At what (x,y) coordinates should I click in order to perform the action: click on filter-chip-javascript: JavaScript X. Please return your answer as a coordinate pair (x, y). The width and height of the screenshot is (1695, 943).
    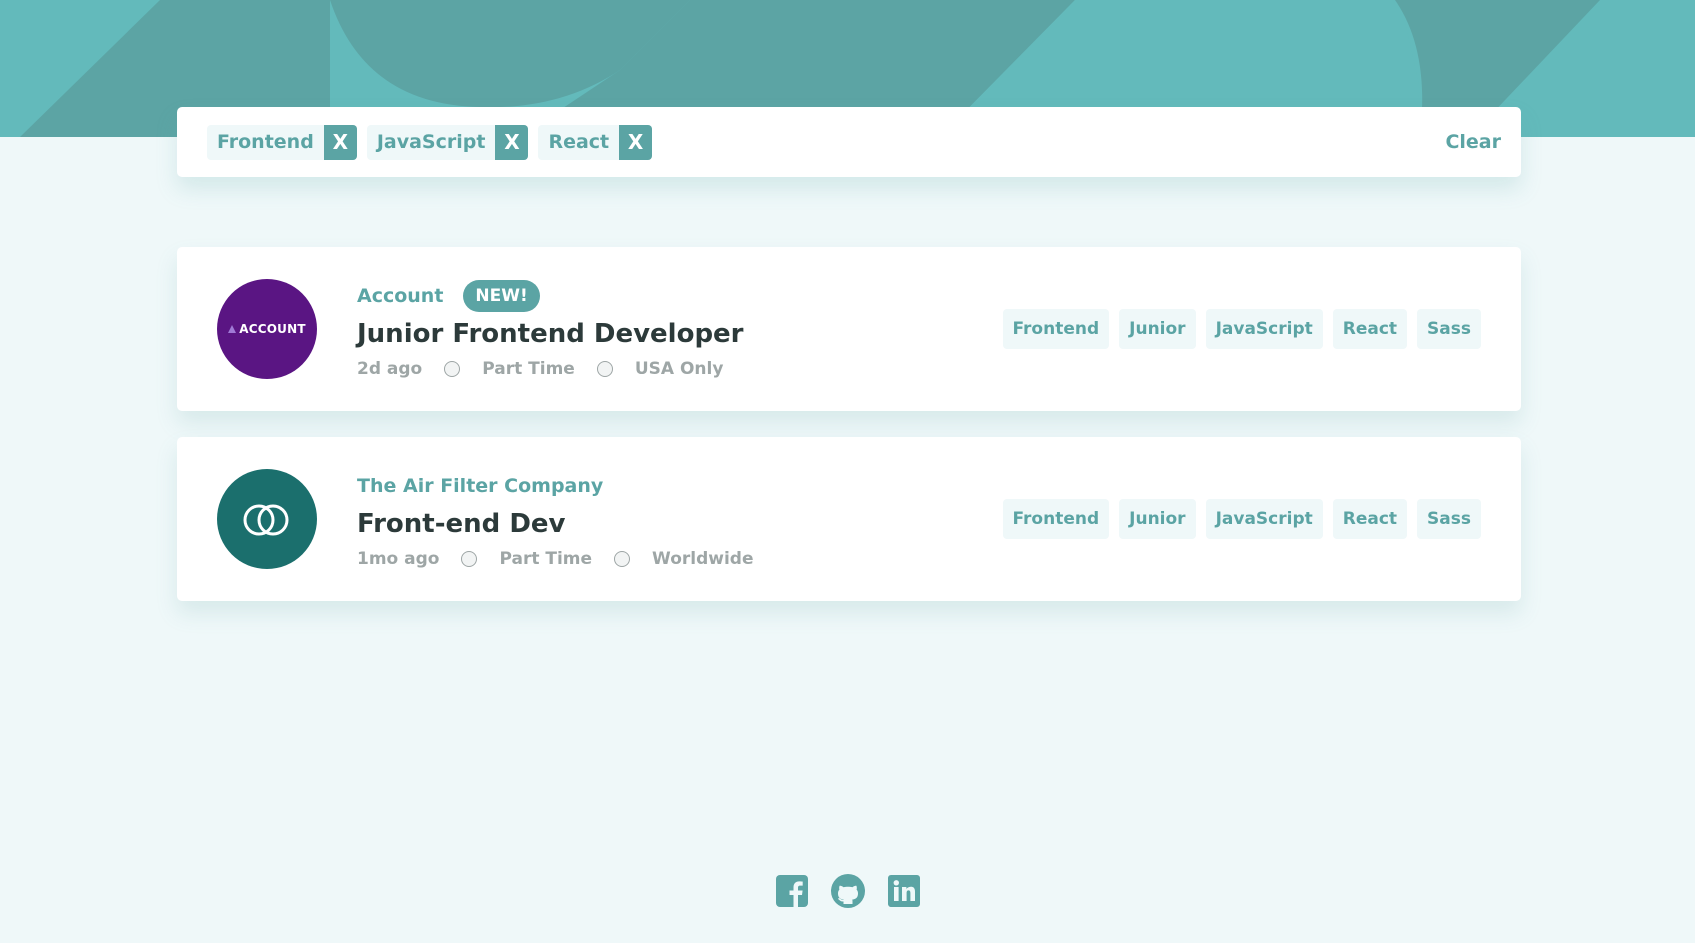
    Looking at the image, I should click on (447, 142).